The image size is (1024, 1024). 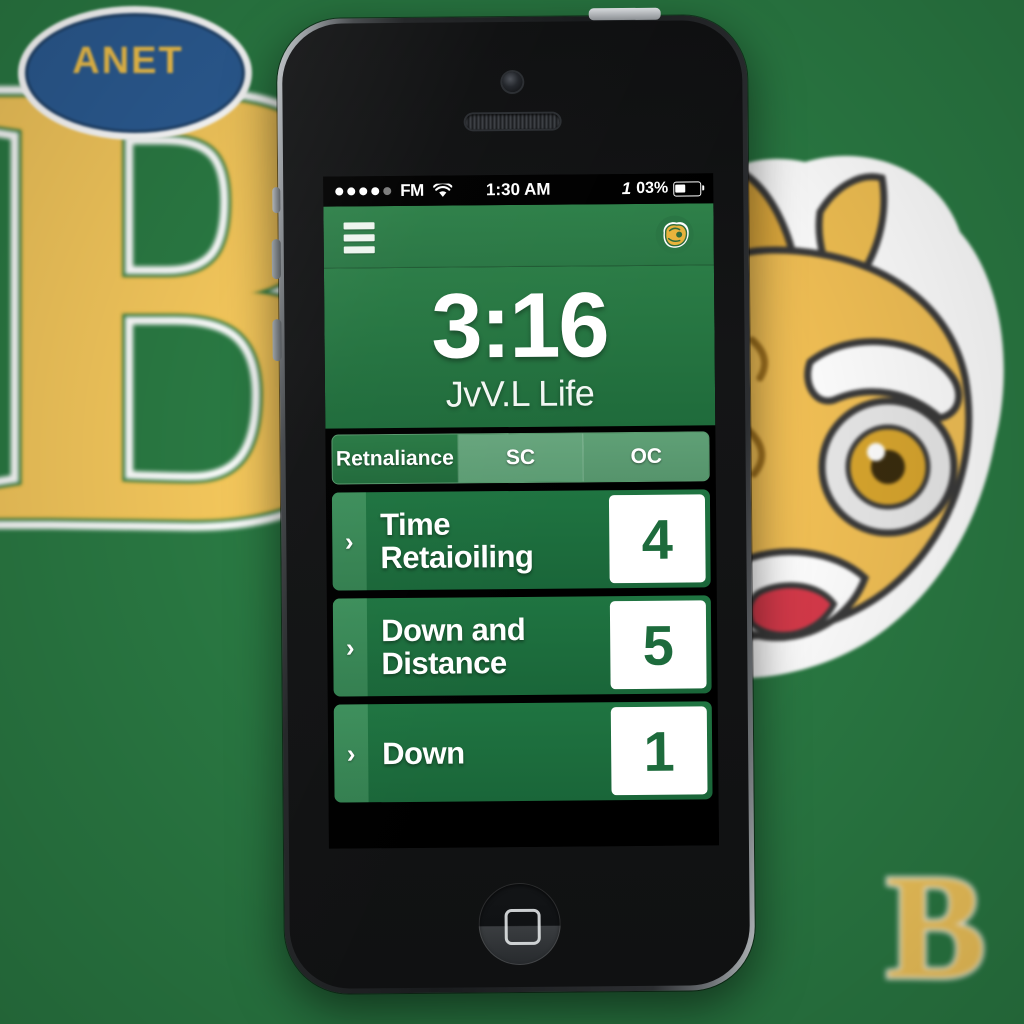 What do you see at coordinates (626, 188) in the screenshot?
I see `charging-indicator: 1` at bounding box center [626, 188].